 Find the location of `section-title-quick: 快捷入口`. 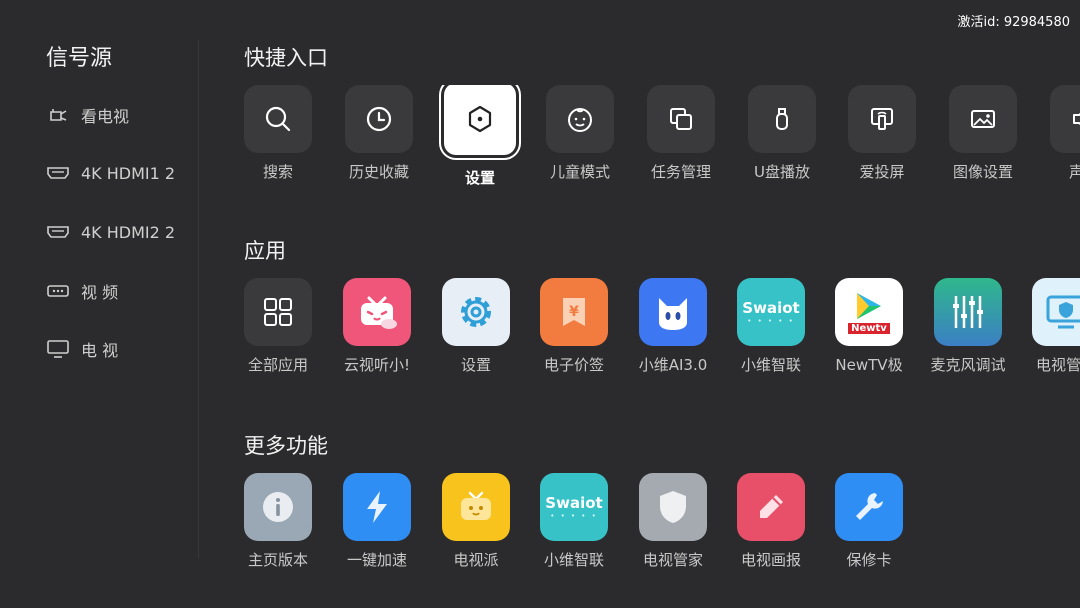

section-title-quick: 快捷入口 is located at coordinates (286, 58).